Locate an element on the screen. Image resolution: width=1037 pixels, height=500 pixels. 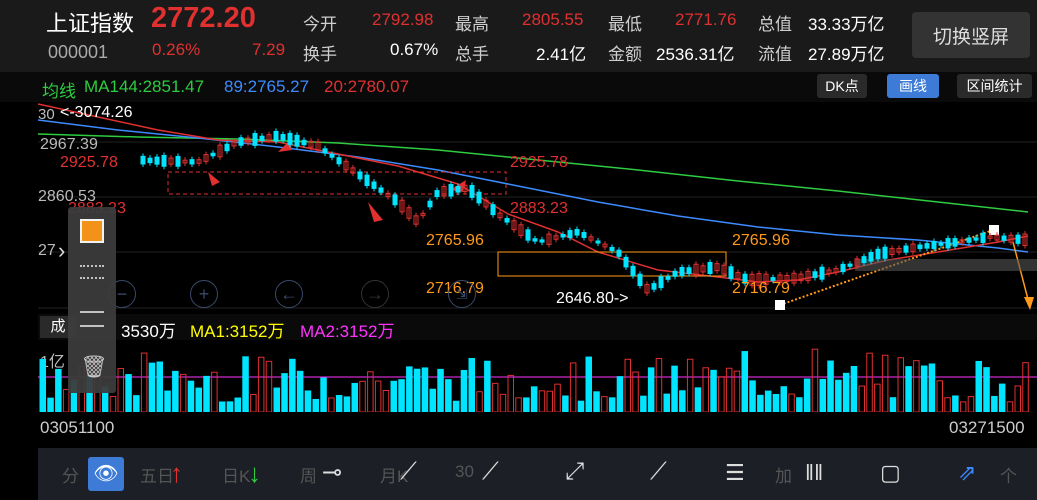
tab-five-day: 五日 is located at coordinates (157, 474).